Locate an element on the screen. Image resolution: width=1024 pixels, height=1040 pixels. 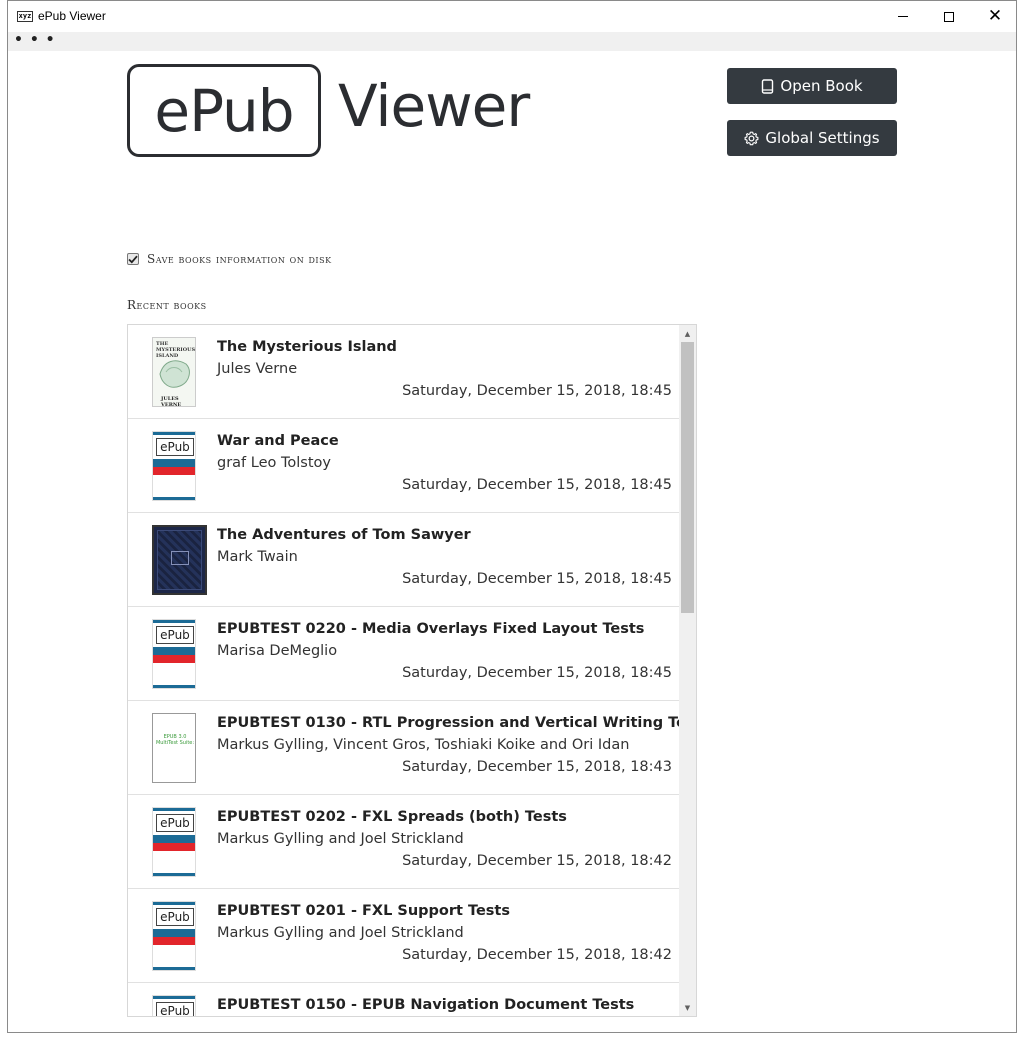
save-books-option: Save books information on disk is located at coordinates (229, 259).